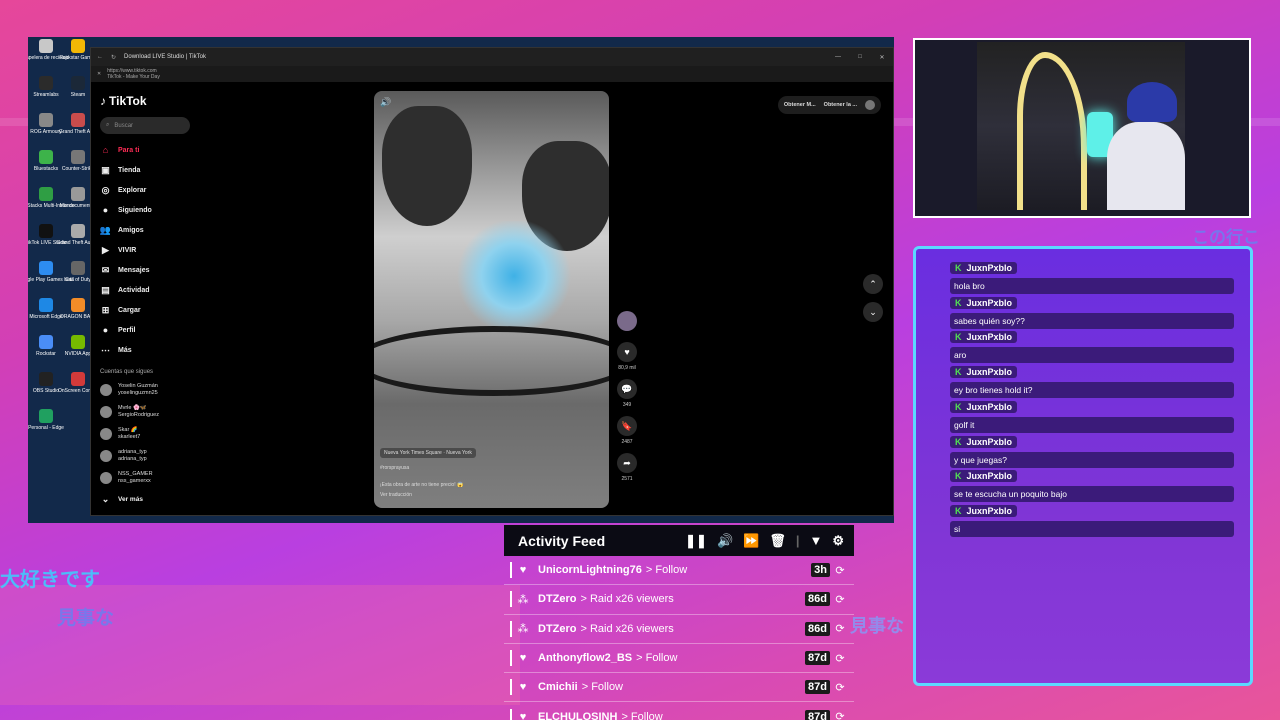 This screenshot has width=1280, height=720. What do you see at coordinates (427, 166) in the screenshot?
I see `hand-left` at bounding box center [427, 166].